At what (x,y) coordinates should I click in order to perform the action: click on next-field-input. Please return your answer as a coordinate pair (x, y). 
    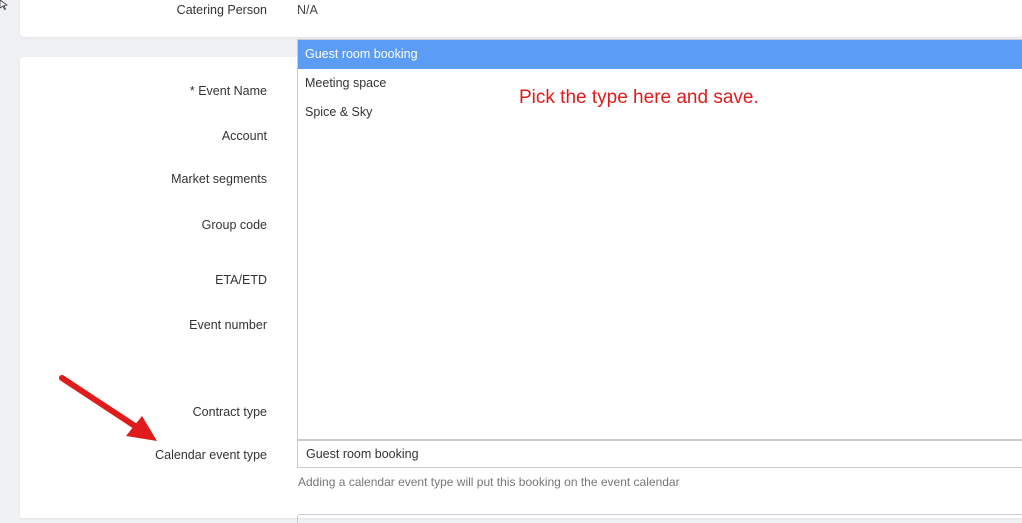
    Looking at the image, I should click on (659, 518).